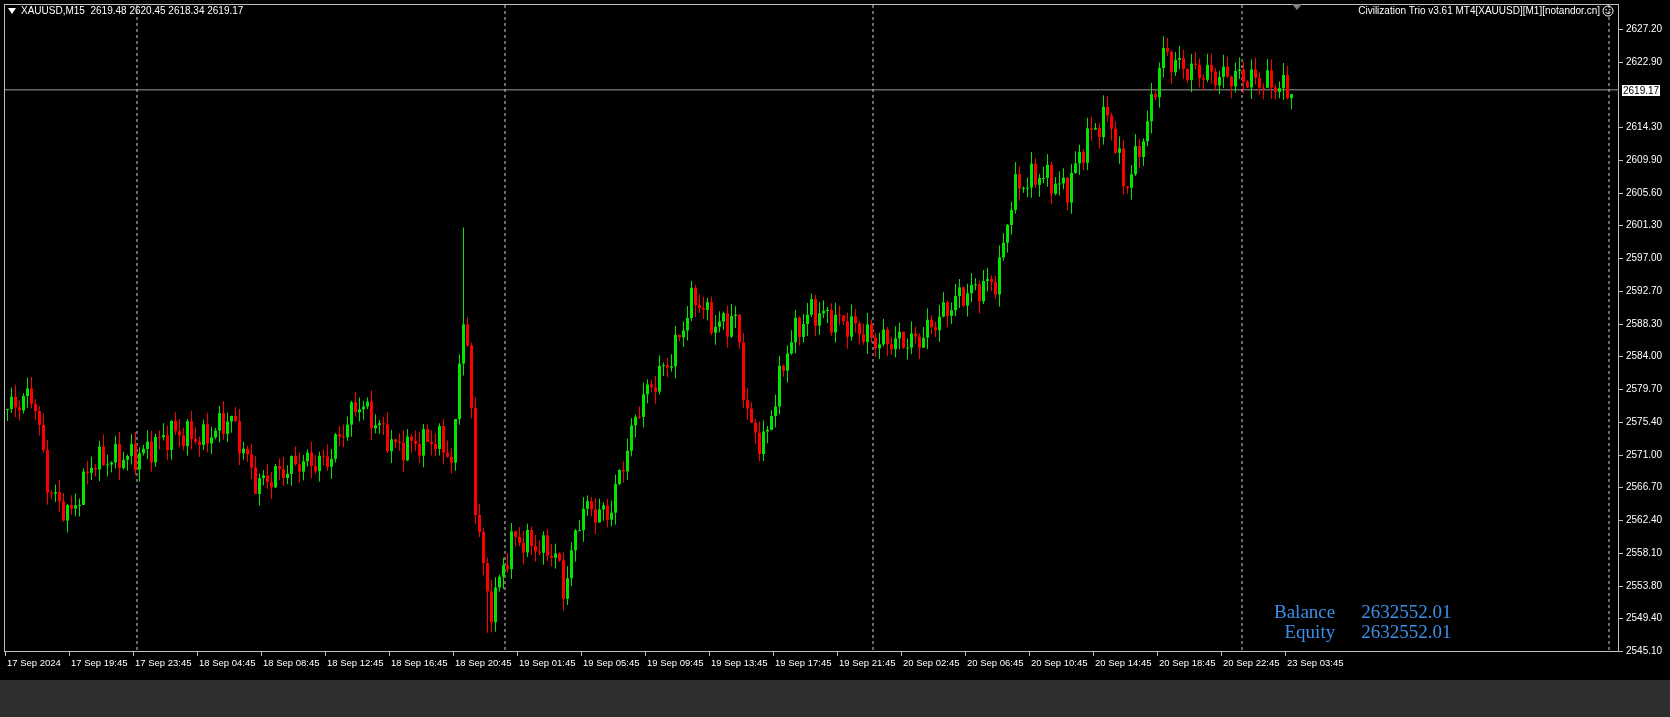  I want to click on current-price-label: 2619.17, so click(1641, 90).